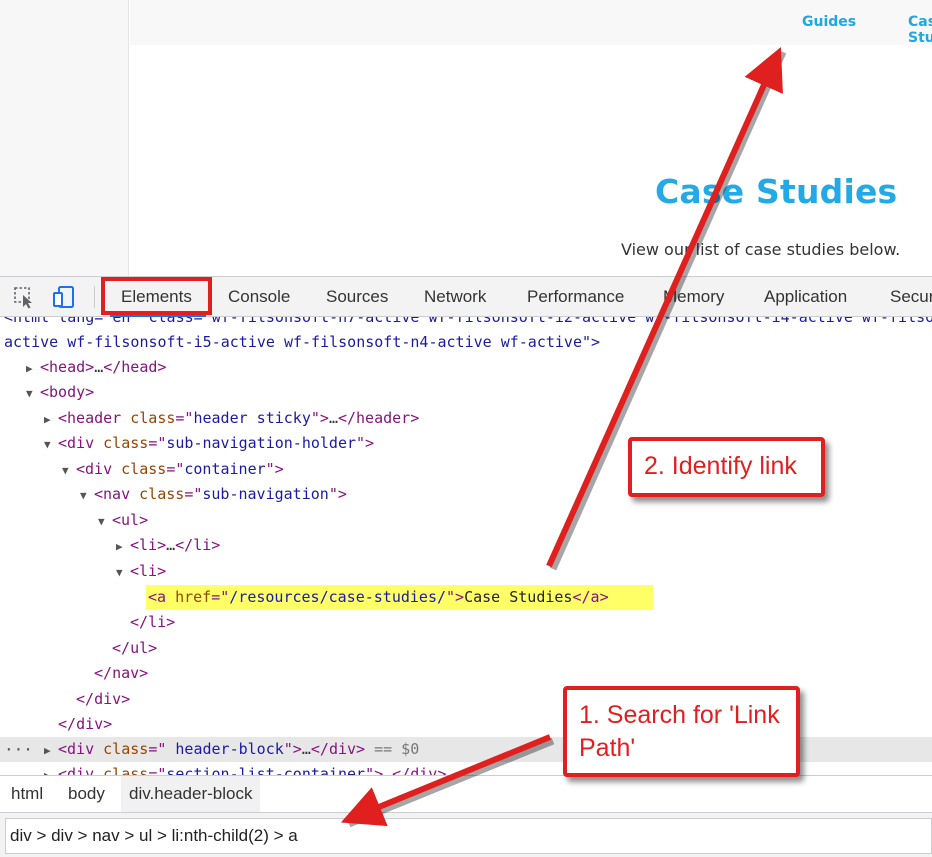  What do you see at coordinates (153, 622) in the screenshot?
I see `dom-node-li-close: </li>` at bounding box center [153, 622].